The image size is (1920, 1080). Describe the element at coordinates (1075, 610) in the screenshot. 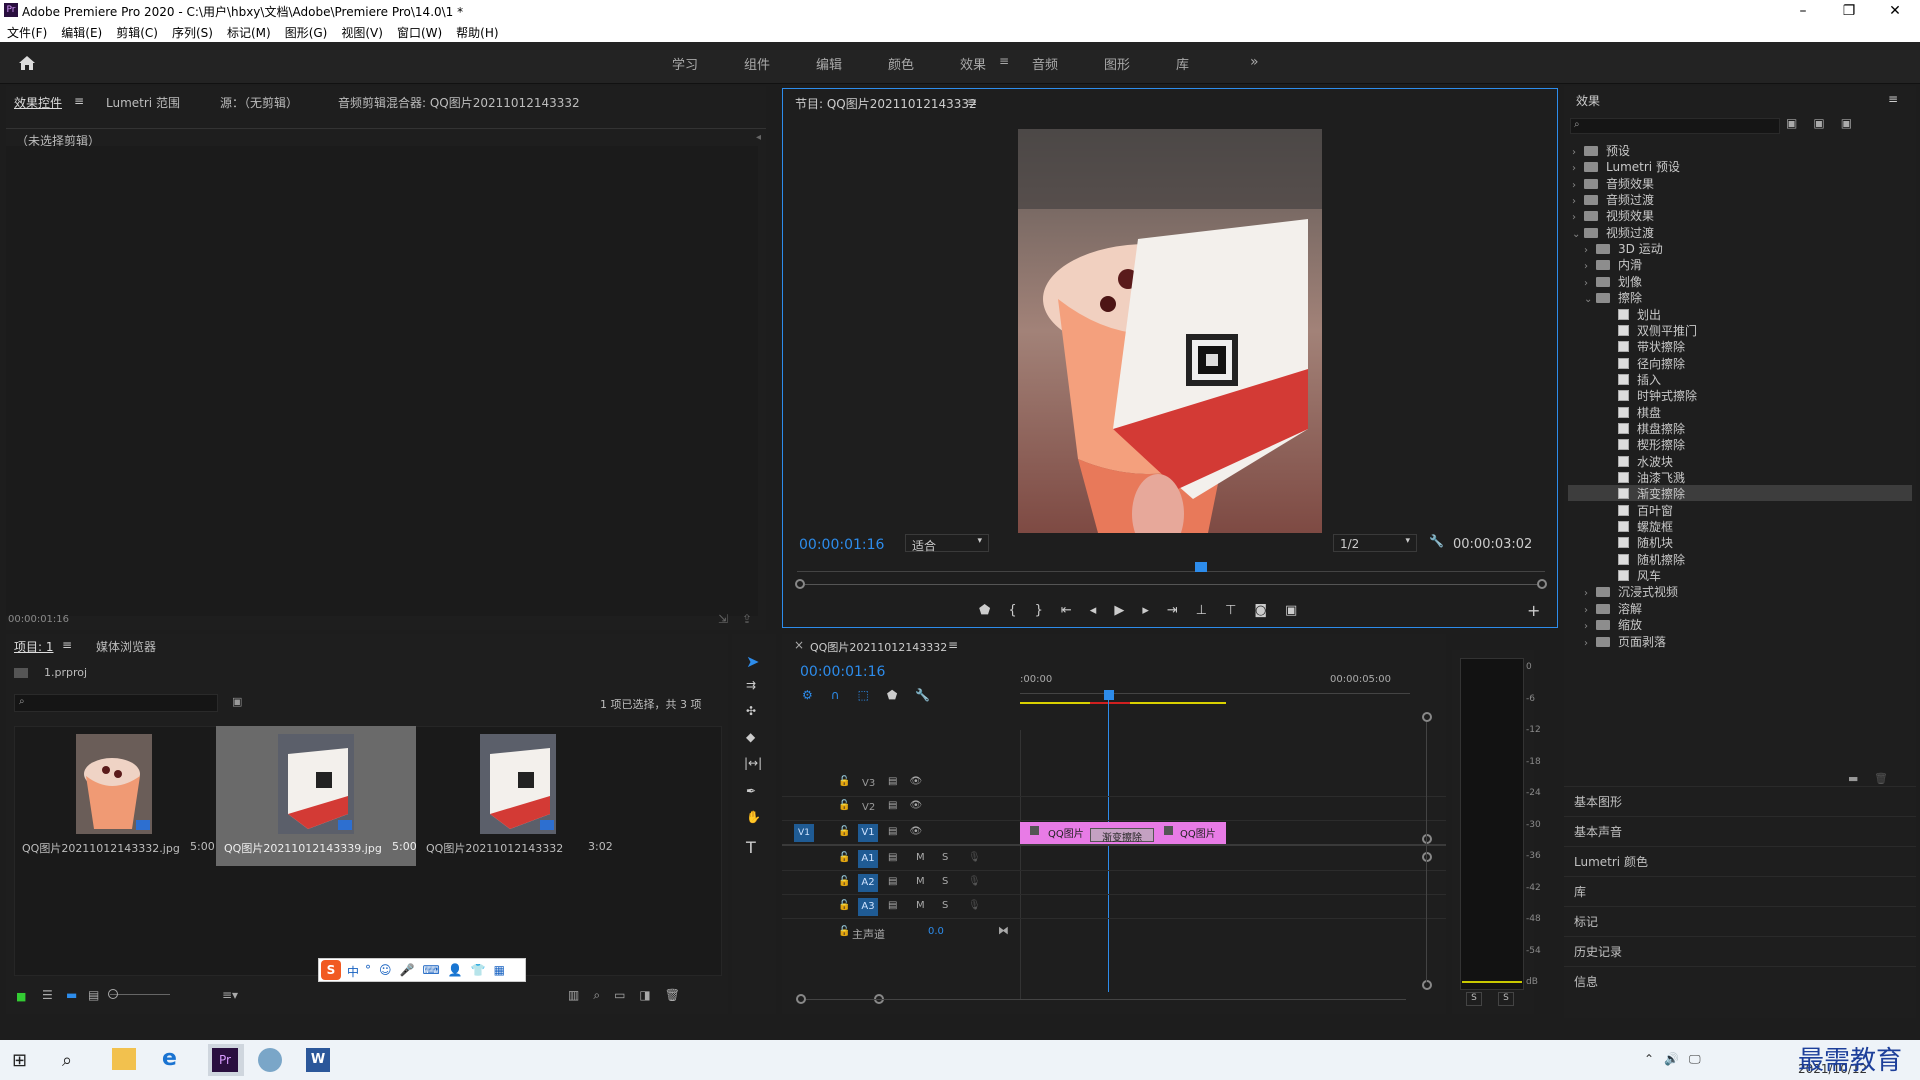

I see `go-to-in-icon: ⇤` at that location.